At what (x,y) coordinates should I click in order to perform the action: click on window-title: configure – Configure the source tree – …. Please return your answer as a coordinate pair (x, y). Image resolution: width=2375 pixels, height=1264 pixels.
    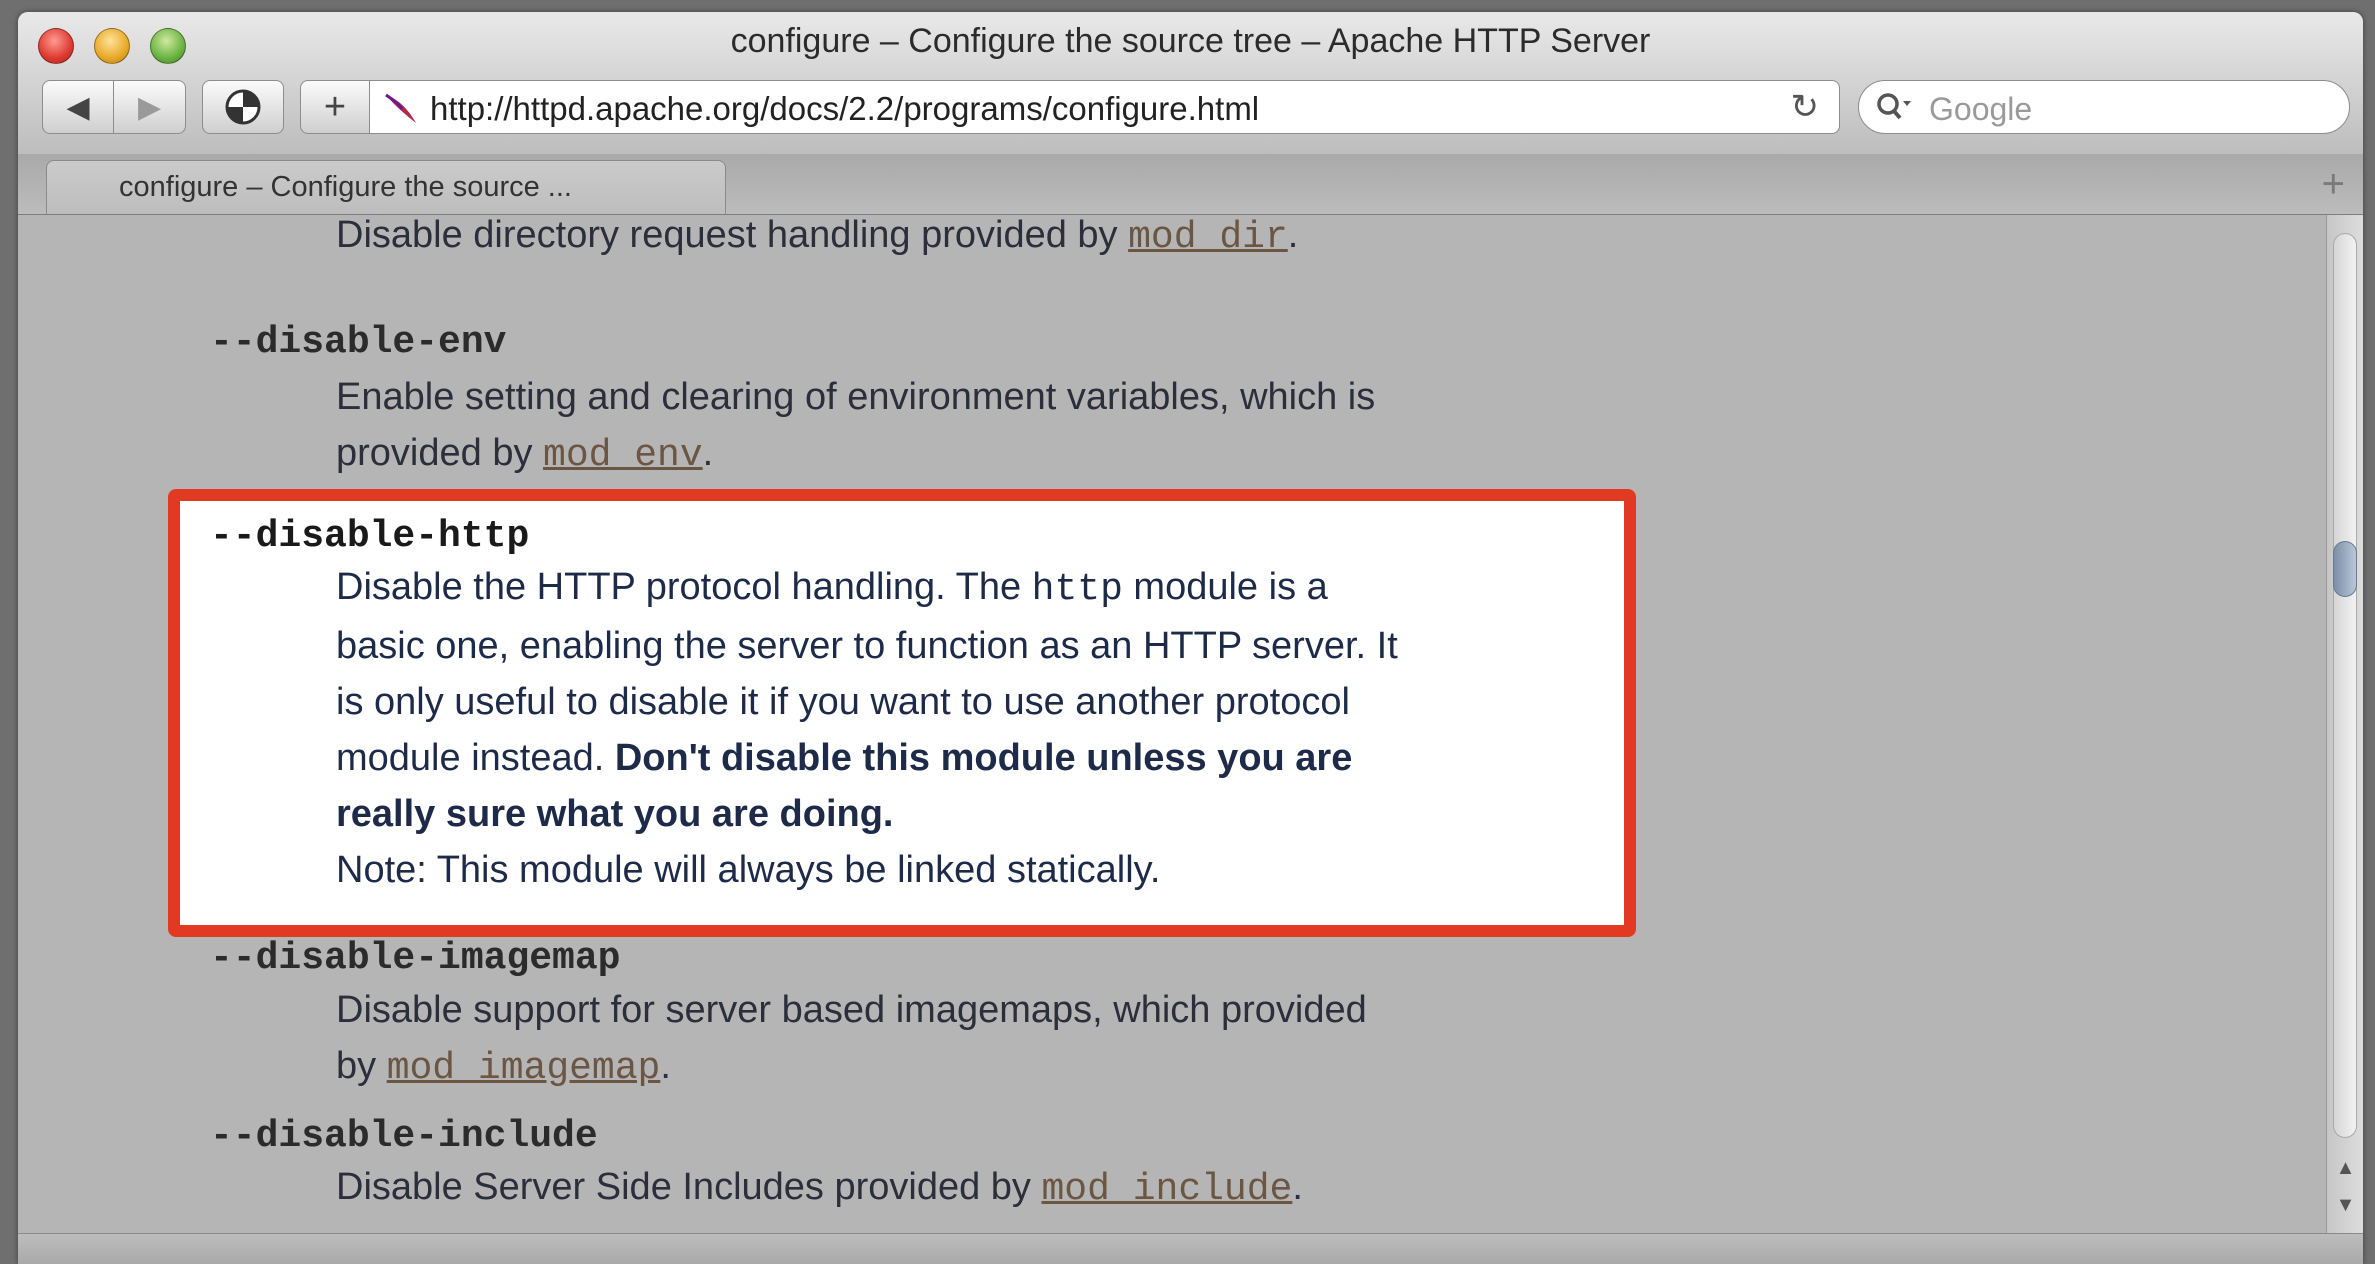
    Looking at the image, I should click on (1190, 41).